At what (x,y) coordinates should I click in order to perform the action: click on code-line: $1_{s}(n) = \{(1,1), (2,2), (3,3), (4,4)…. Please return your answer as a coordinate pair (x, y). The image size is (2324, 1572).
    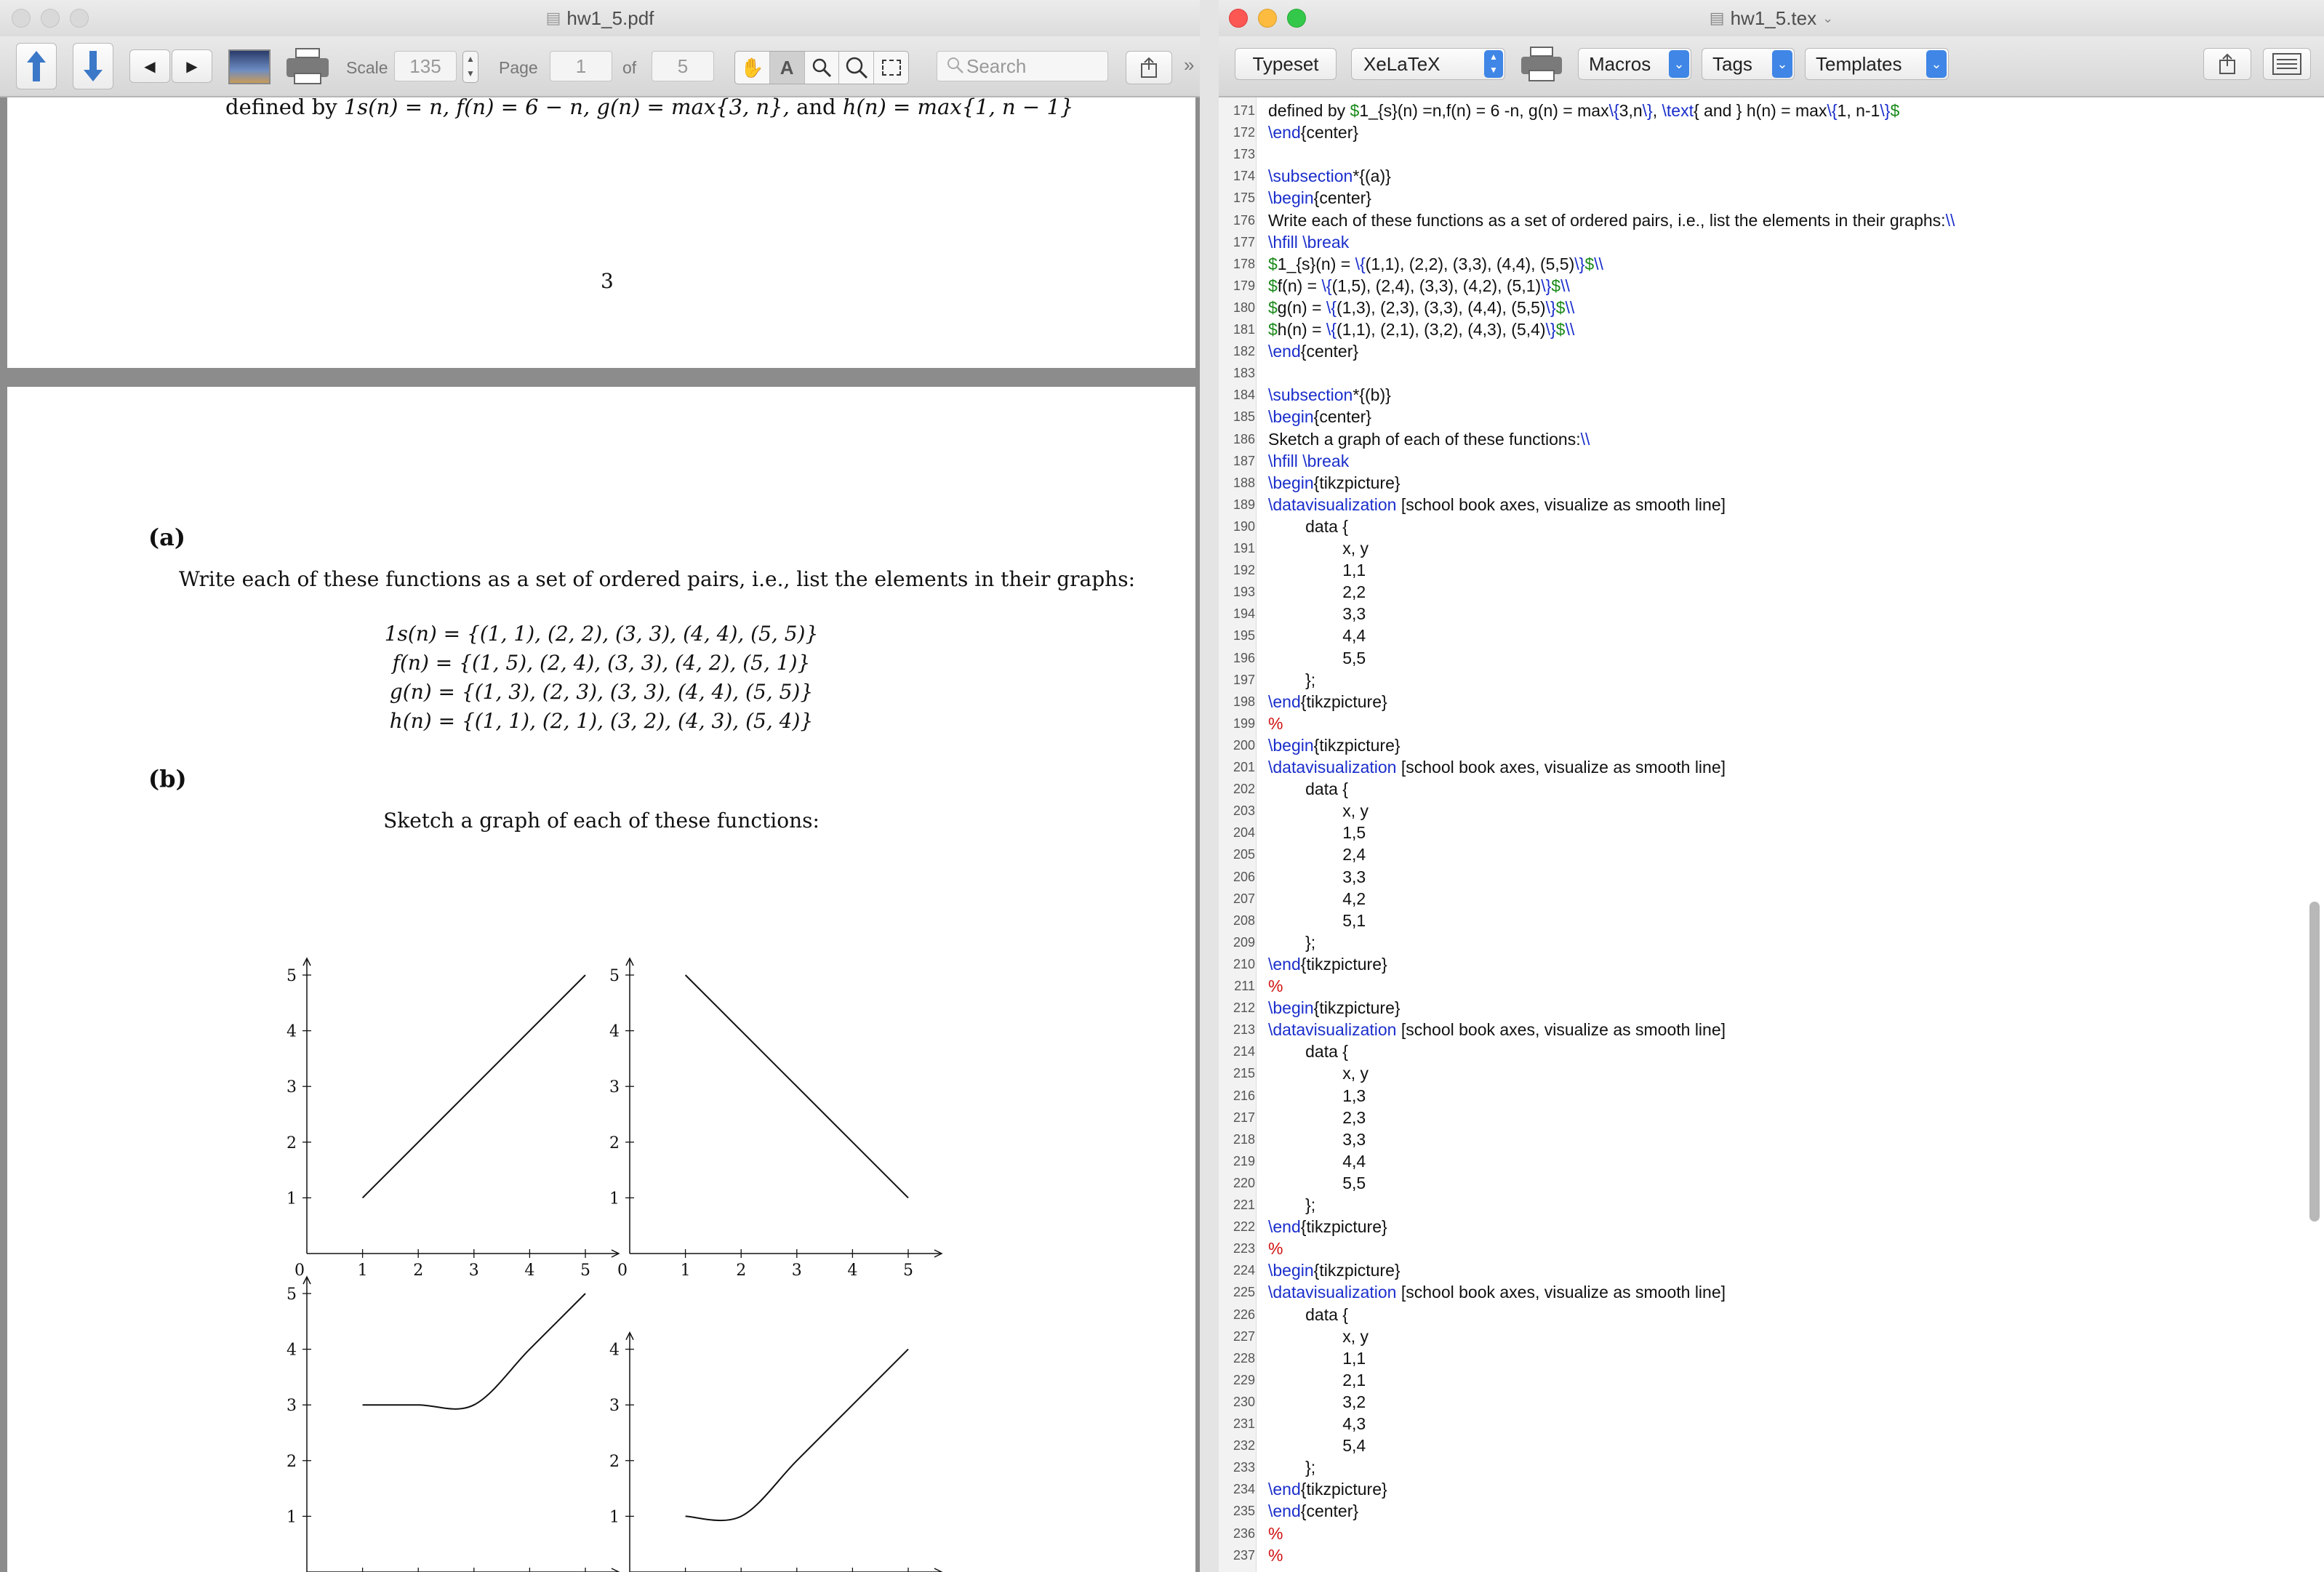
    Looking at the image, I should click on (1435, 264).